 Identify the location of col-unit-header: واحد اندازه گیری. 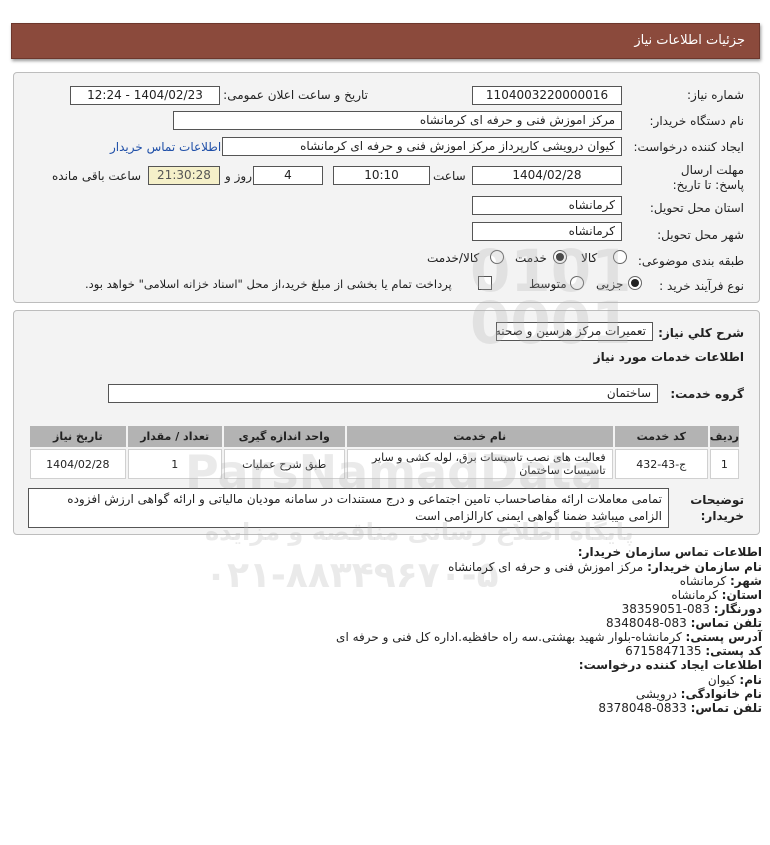
(284, 436).